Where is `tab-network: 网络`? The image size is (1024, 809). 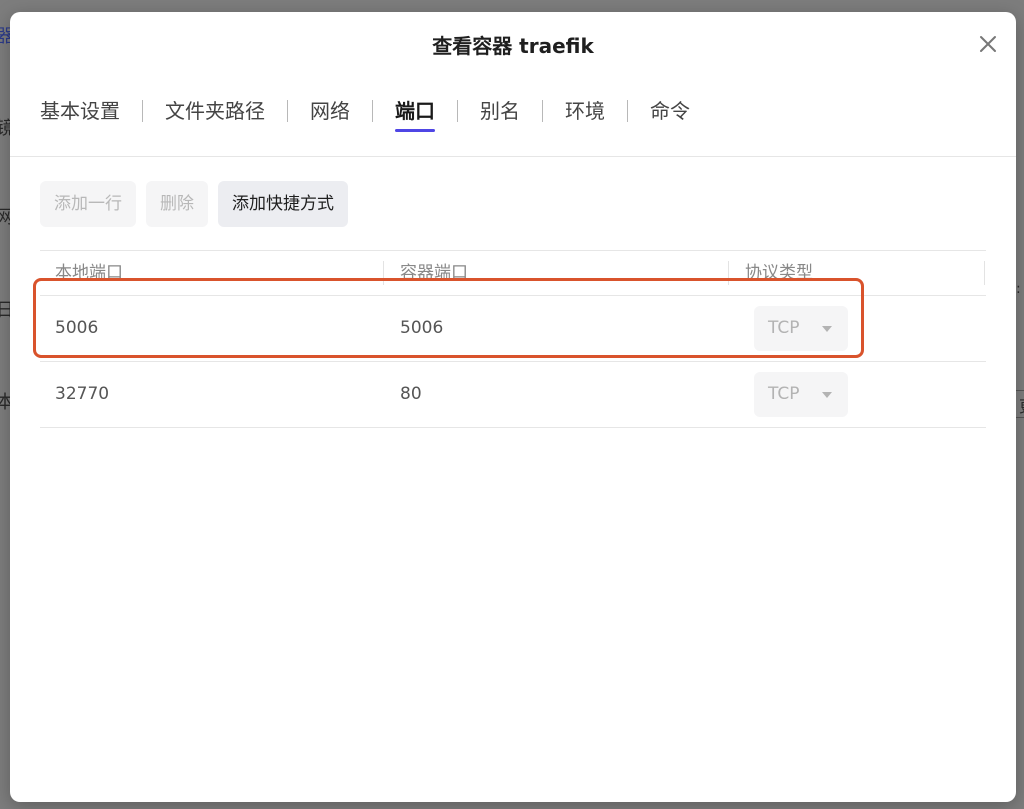 tab-network: 网络 is located at coordinates (330, 114).